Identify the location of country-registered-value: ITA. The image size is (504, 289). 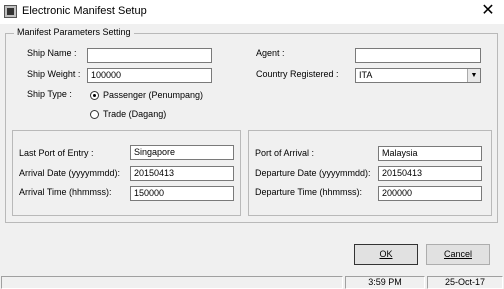
(366, 75).